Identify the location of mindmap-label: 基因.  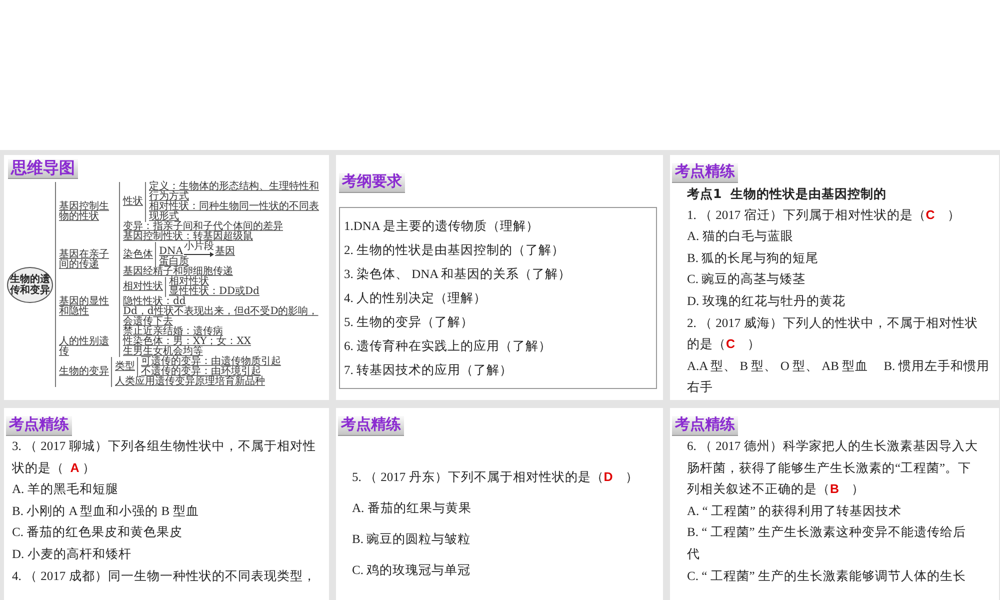
(225, 252).